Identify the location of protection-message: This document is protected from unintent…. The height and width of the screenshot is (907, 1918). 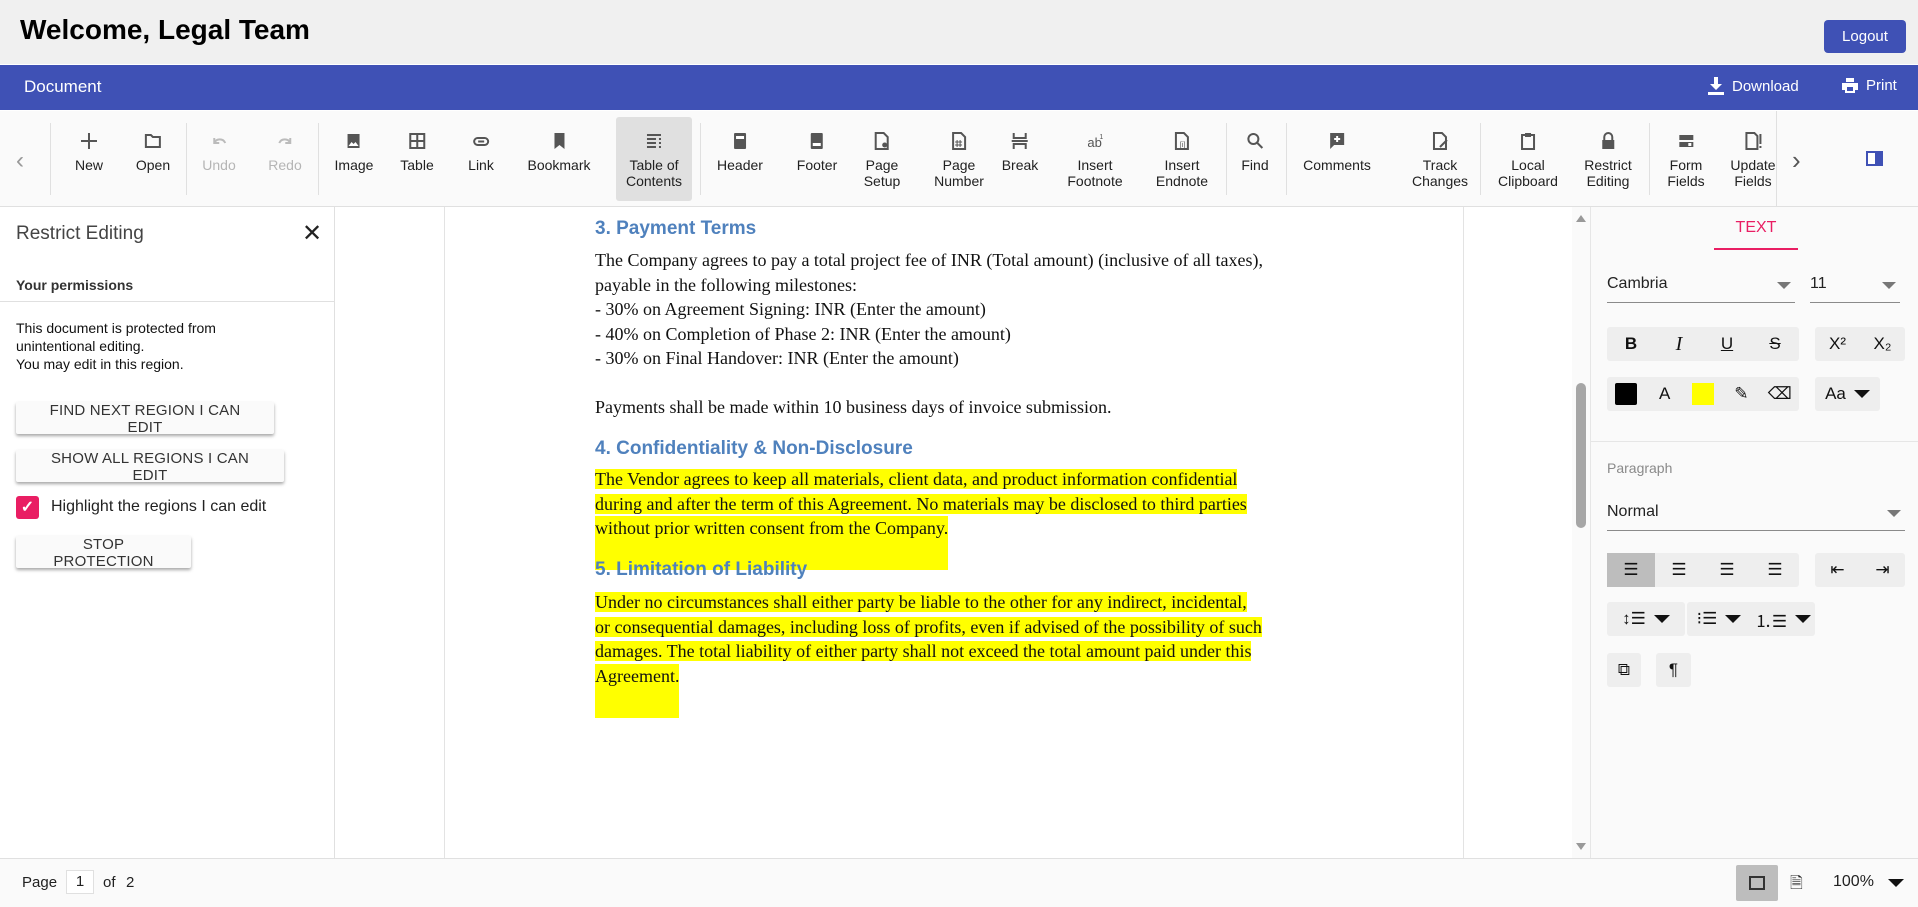
(116, 346).